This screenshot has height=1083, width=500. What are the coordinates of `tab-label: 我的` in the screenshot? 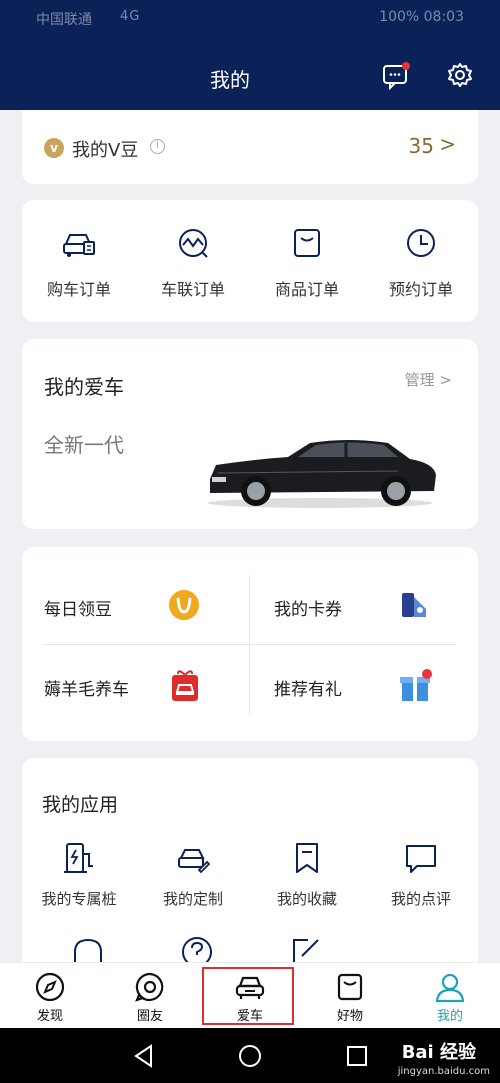 It's located at (449, 1016).